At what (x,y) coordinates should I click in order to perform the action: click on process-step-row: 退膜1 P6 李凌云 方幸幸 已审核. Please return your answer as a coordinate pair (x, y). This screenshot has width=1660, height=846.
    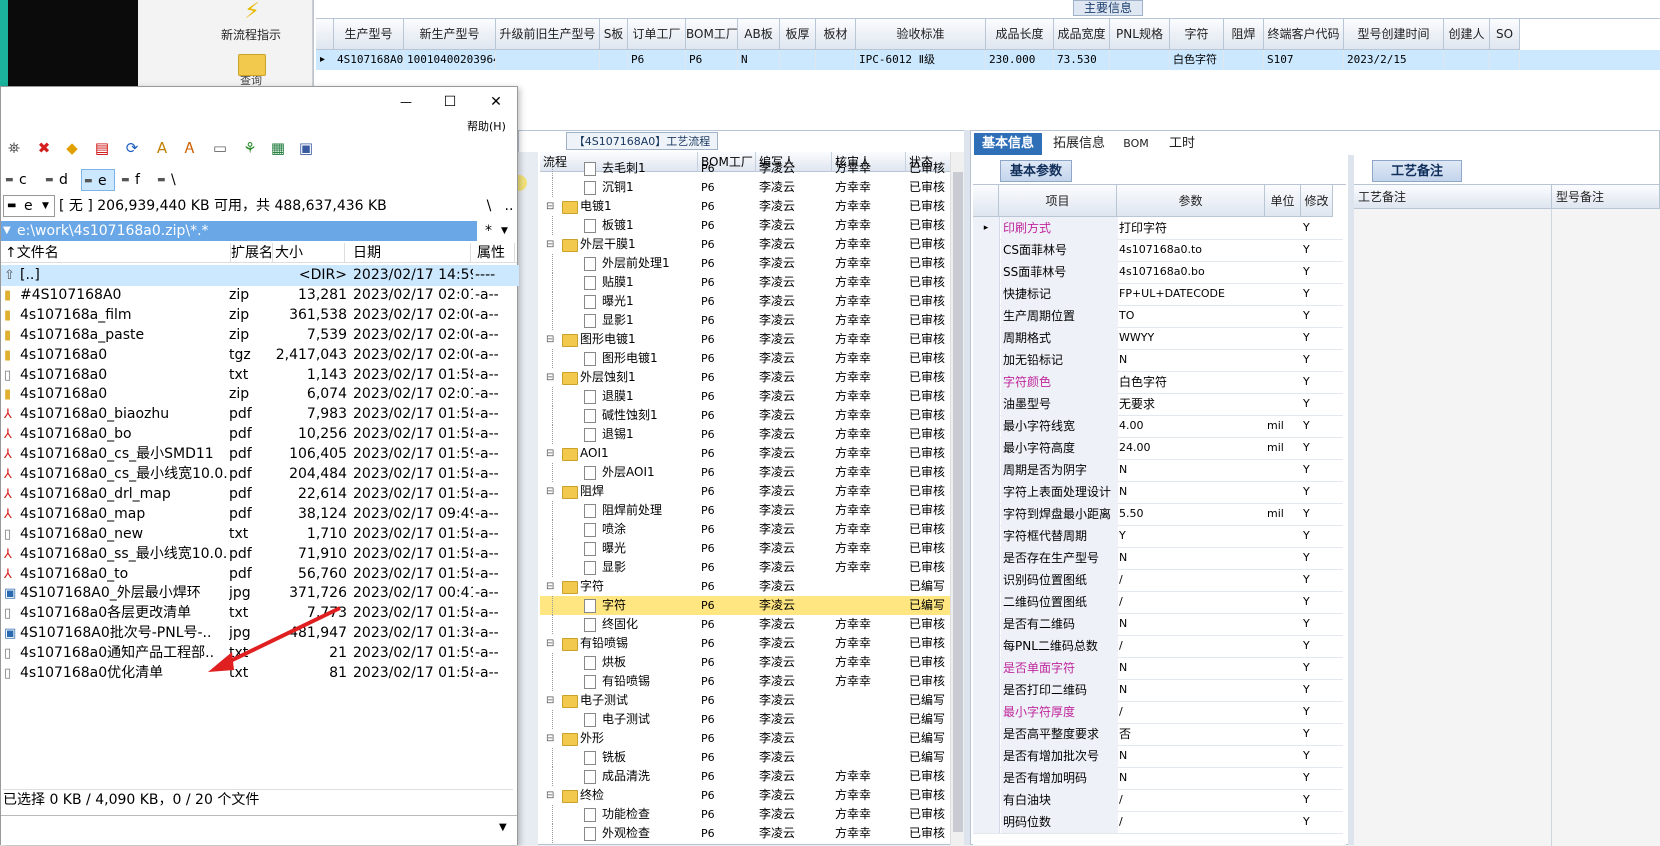
    Looking at the image, I should click on (750, 396).